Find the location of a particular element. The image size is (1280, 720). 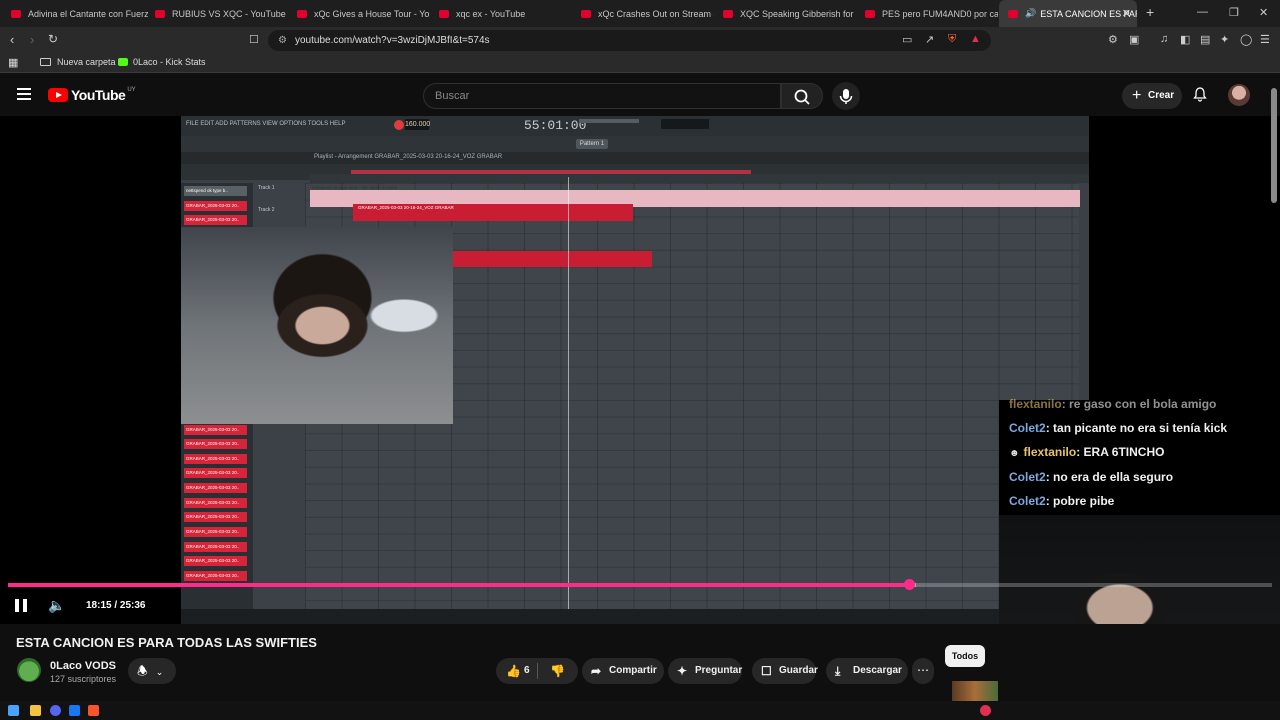

cast-icon: ▭ is located at coordinates (907, 39).